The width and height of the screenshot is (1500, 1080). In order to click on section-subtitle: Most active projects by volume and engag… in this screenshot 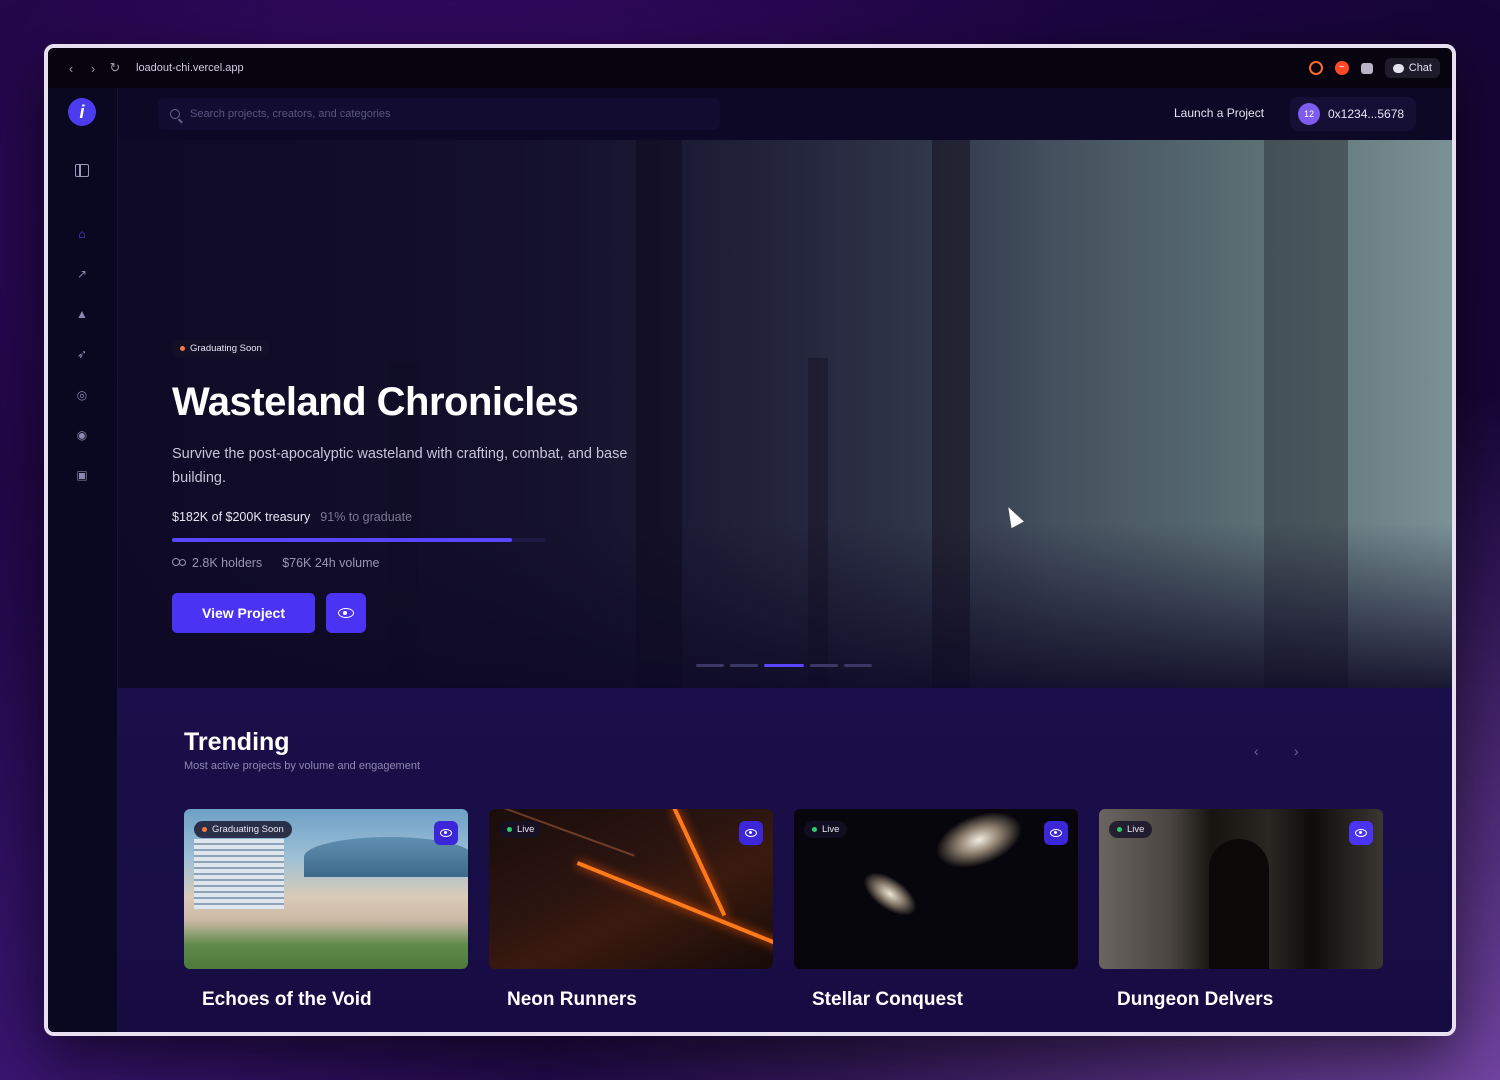, I will do `click(302, 766)`.